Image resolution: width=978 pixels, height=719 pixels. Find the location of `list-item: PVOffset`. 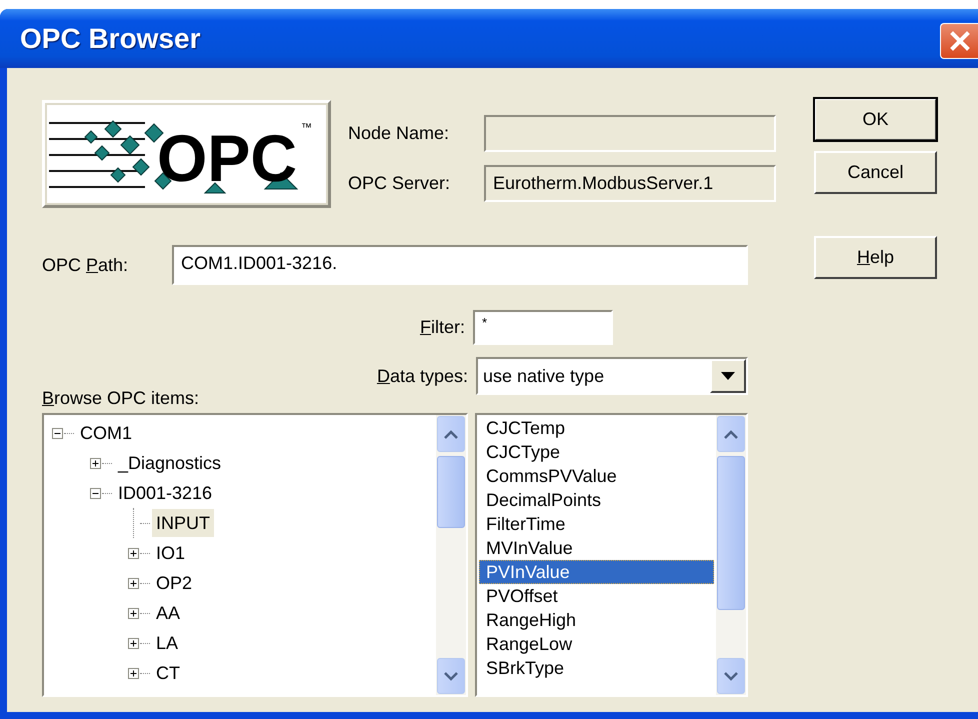

list-item: PVOffset is located at coordinates (596, 596).